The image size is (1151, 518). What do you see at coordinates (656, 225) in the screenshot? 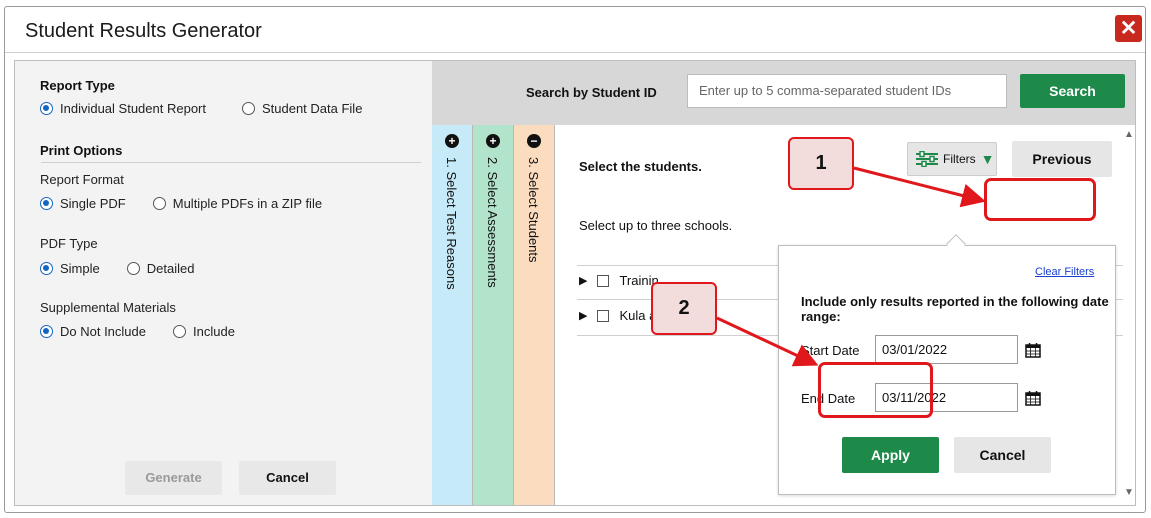
I see `select-schools-text: Select up to three schools.` at bounding box center [656, 225].